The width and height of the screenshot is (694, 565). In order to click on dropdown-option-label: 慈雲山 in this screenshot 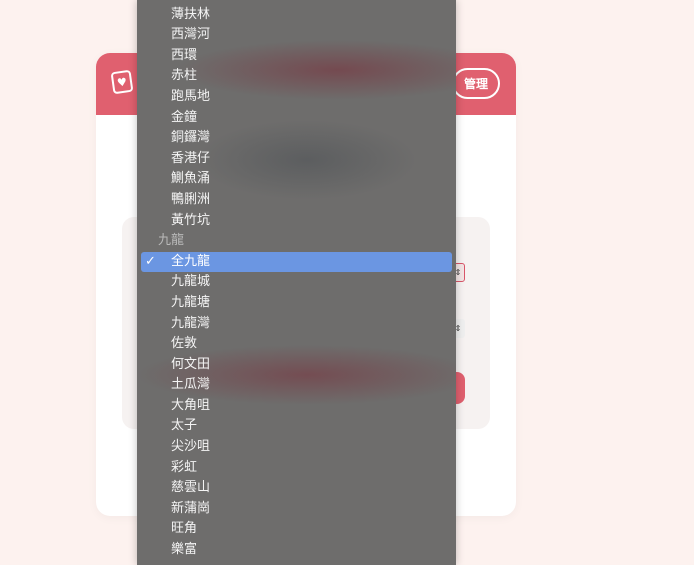, I will do `click(191, 488)`.